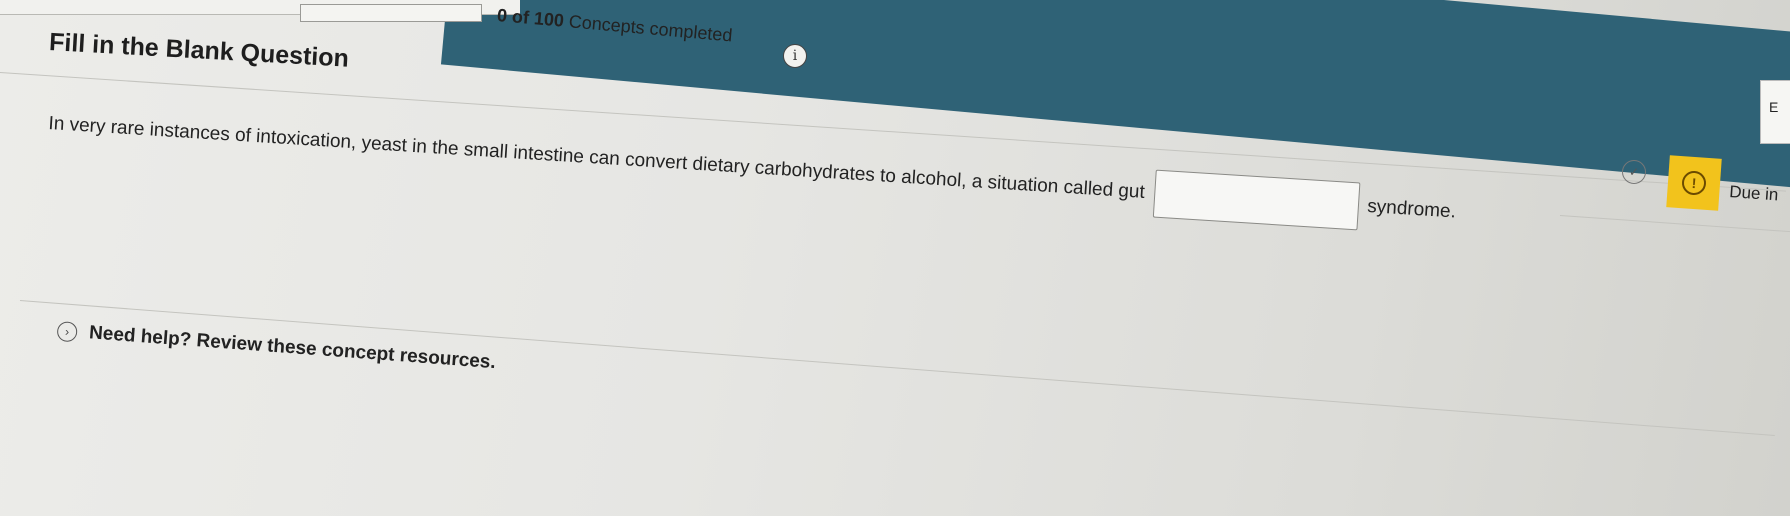  What do you see at coordinates (391, 13) in the screenshot?
I see `concepts-progress-bar` at bounding box center [391, 13].